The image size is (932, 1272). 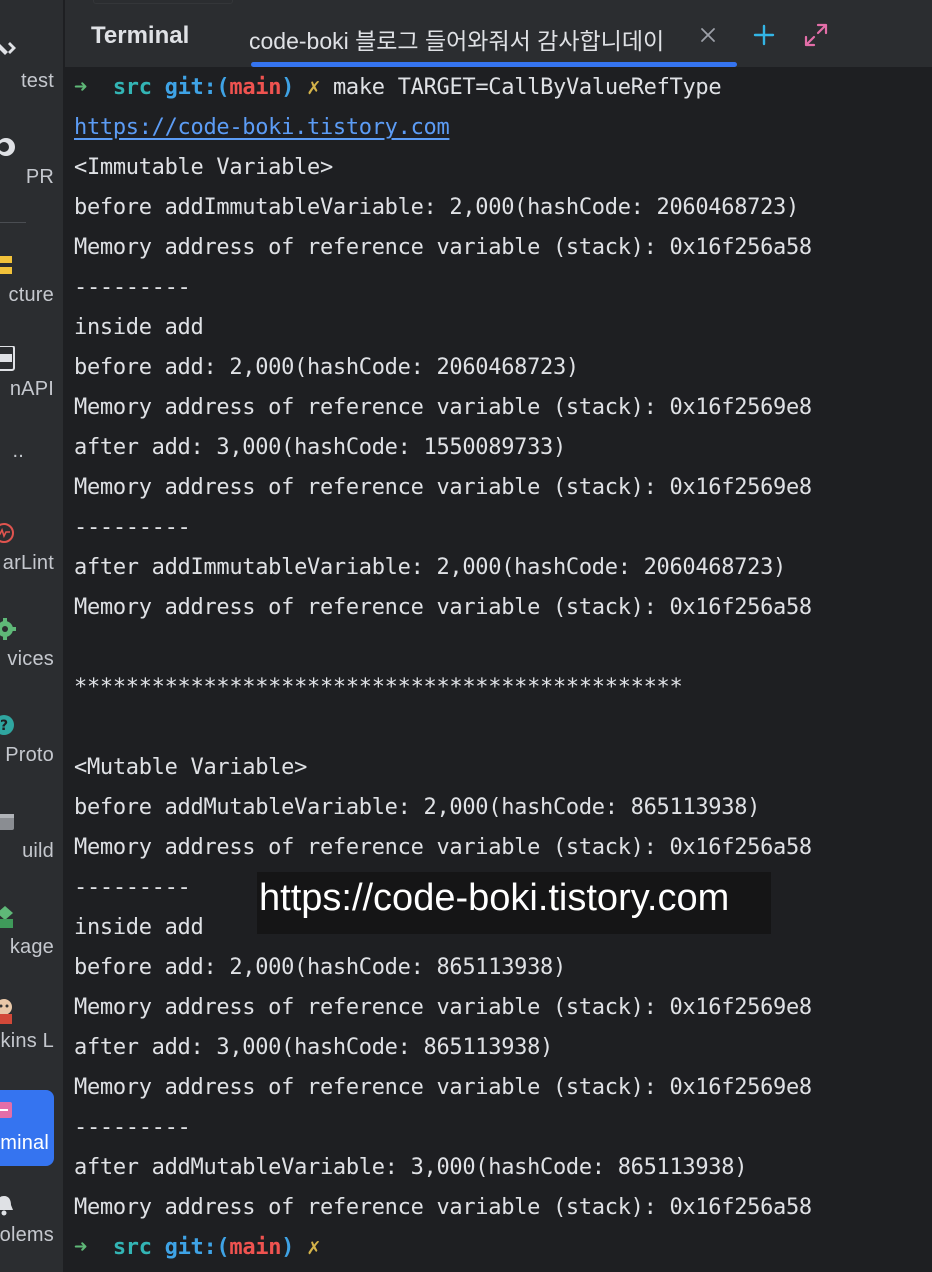 I want to click on tool-label: nAPI, so click(x=31, y=389).